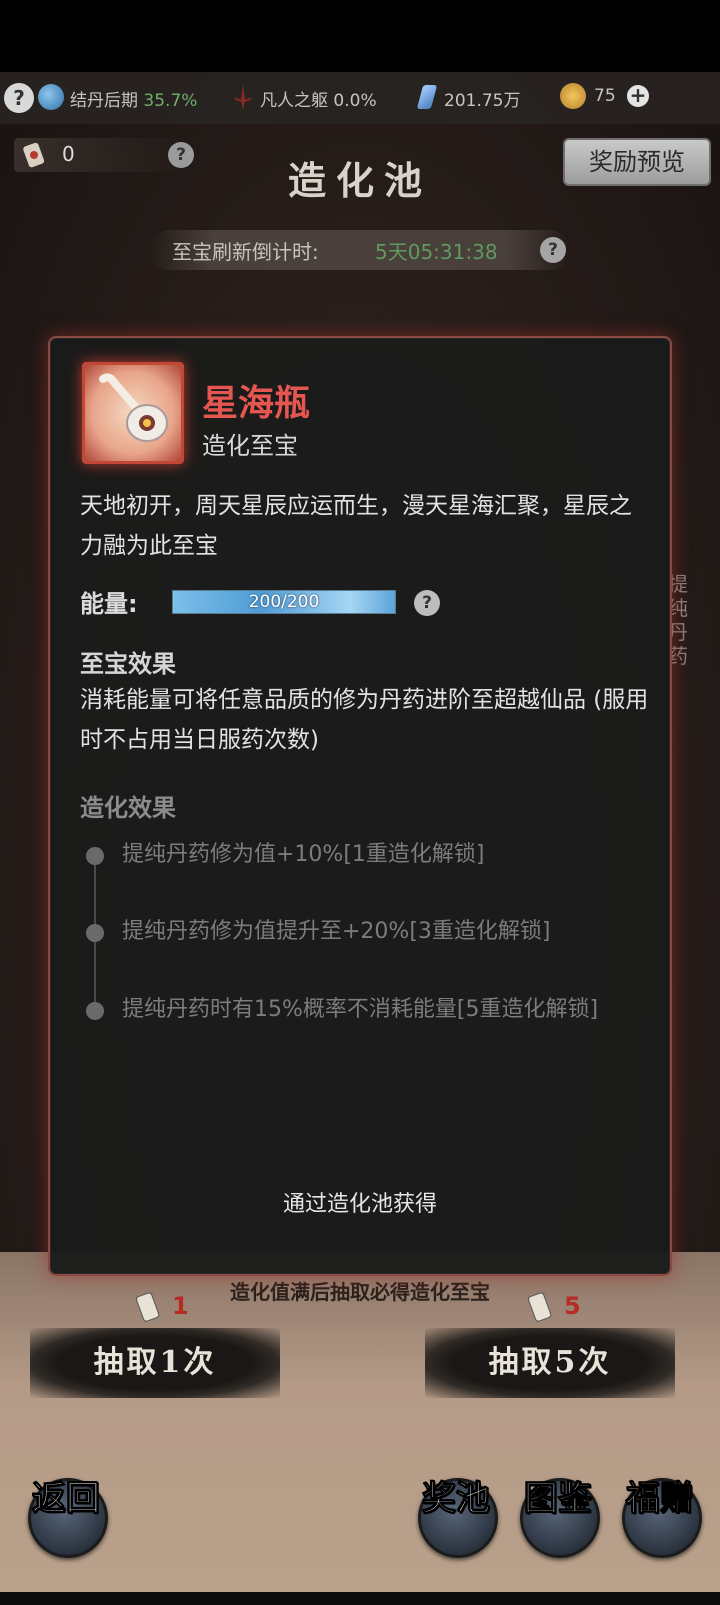  What do you see at coordinates (360, 250) in the screenshot?
I see `refresh-countdown: 至宝刷新倒计时: 5天05:31:38 ?` at bounding box center [360, 250].